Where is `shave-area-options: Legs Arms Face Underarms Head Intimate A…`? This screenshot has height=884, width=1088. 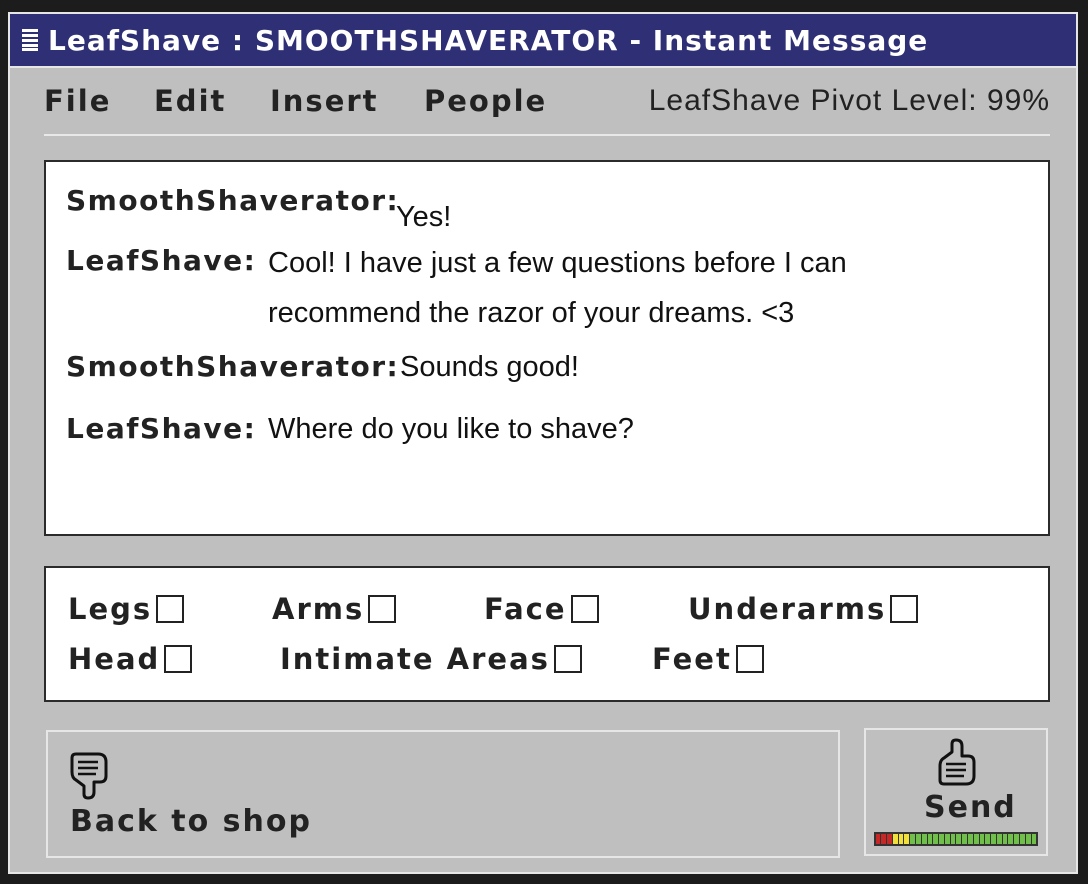 shave-area-options: Legs Arms Face Underarms Head Intimate A… is located at coordinates (547, 634).